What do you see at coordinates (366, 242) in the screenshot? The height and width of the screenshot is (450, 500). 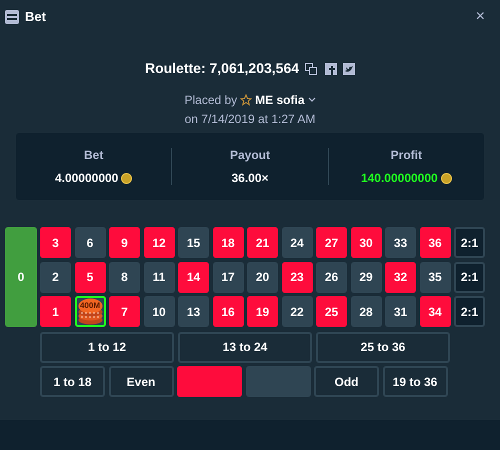 I see `number-cell: 30` at bounding box center [366, 242].